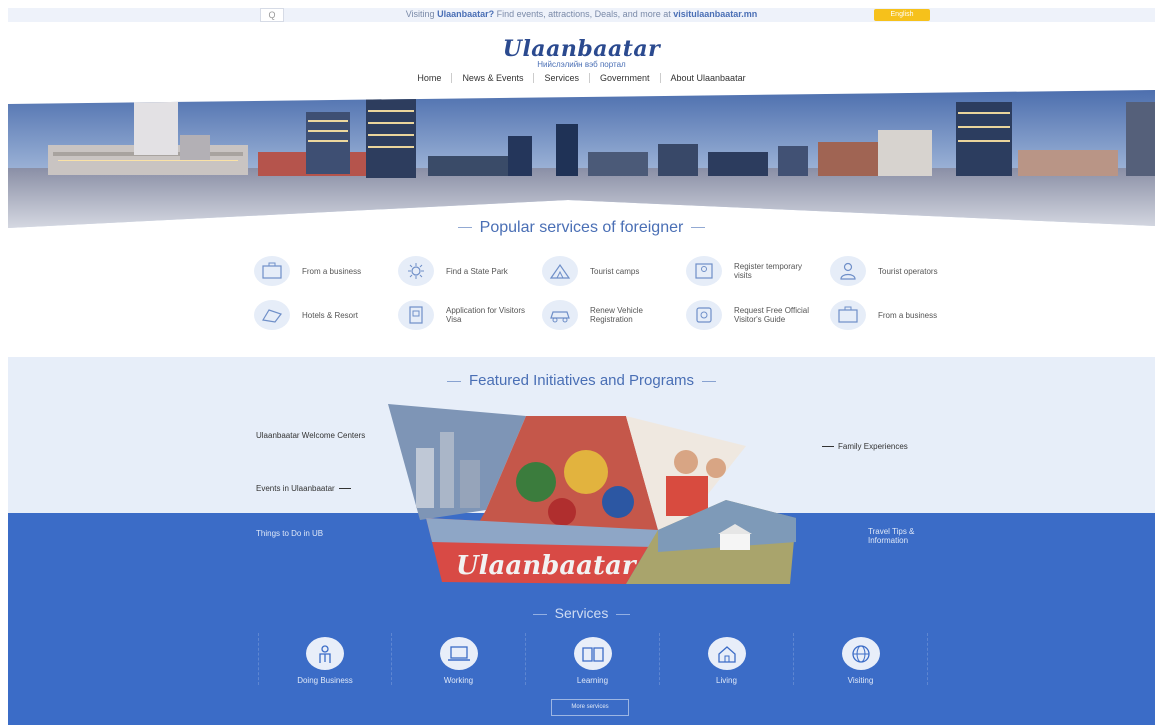  What do you see at coordinates (758, 315) in the screenshot?
I see `popular-service-item: Request Free Official Visitor's Guide` at bounding box center [758, 315].